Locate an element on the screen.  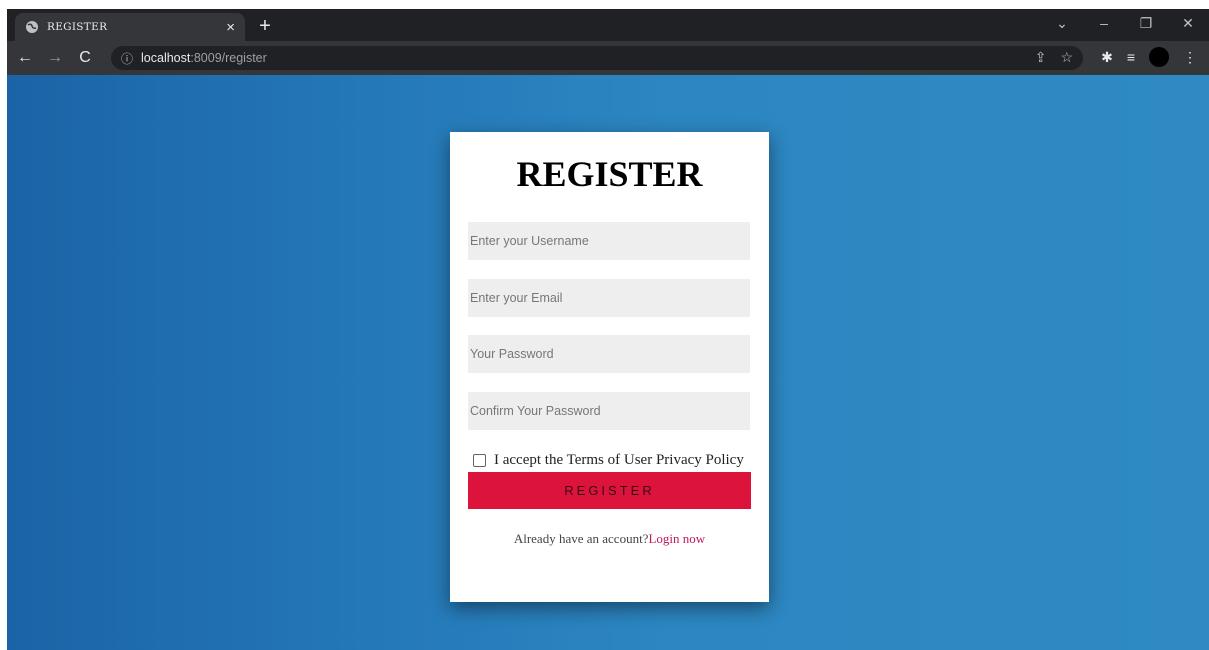
back-icon: ← is located at coordinates (25, 58).